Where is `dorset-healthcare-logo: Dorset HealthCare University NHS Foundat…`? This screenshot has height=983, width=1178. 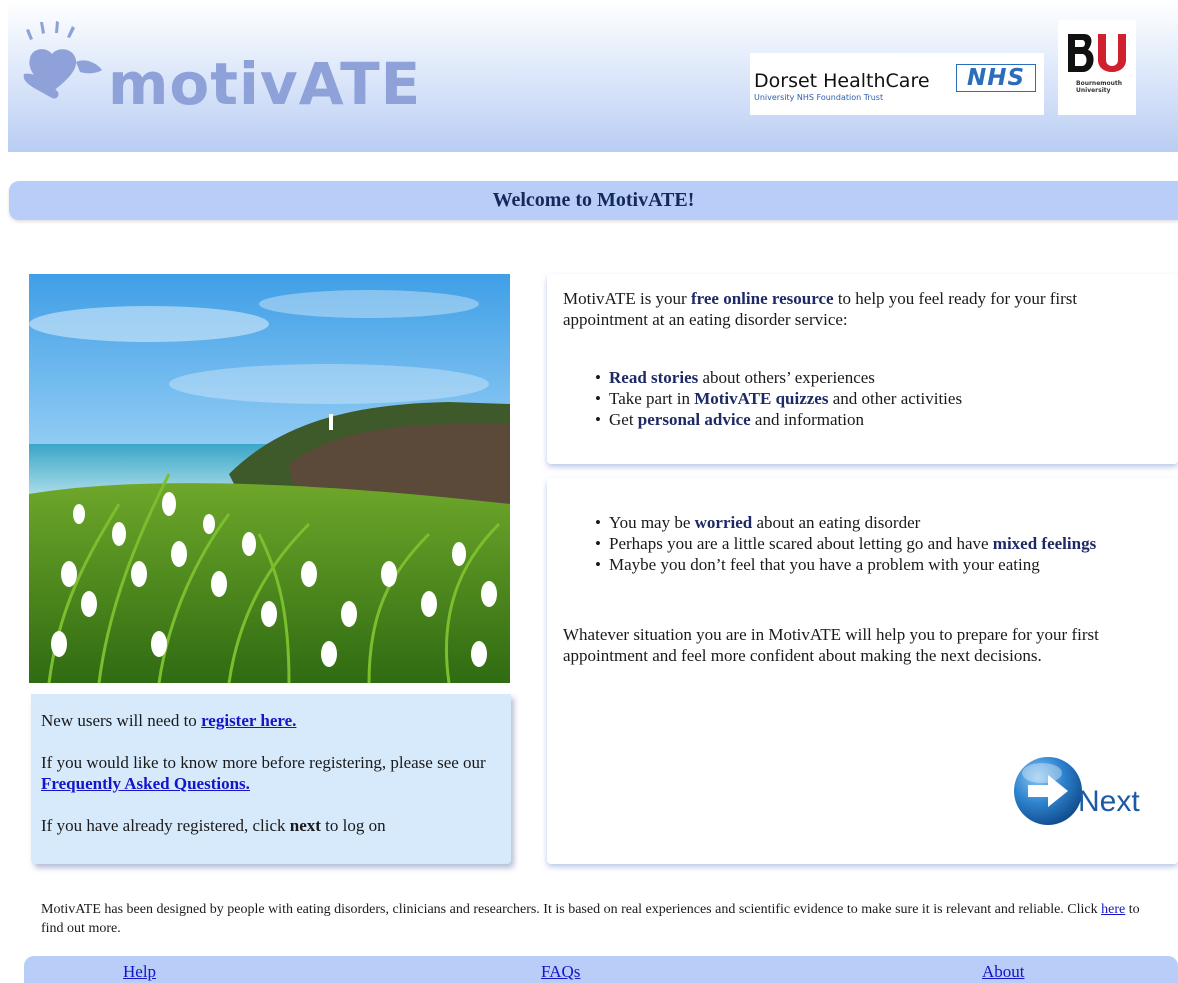 dorset-healthcare-logo: Dorset HealthCare University NHS Foundat… is located at coordinates (897, 84).